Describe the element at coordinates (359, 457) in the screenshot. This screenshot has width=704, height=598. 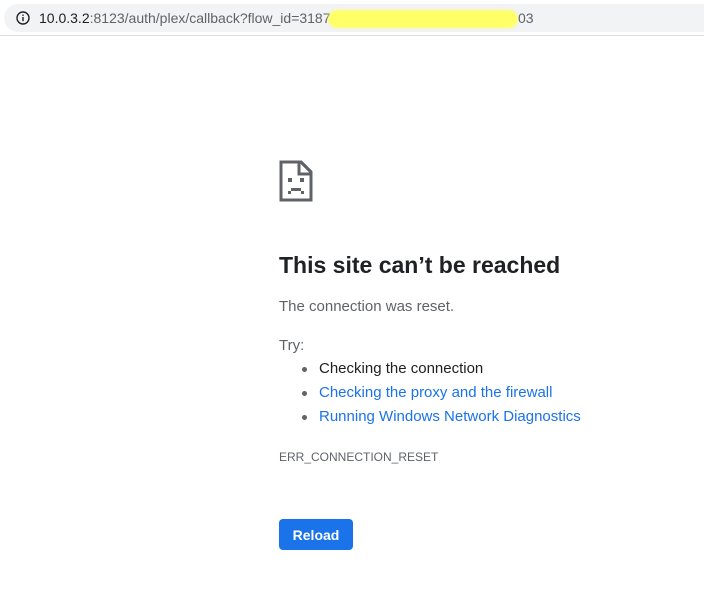
I see `error-code: ERR_CONNECTION_RESET` at that location.